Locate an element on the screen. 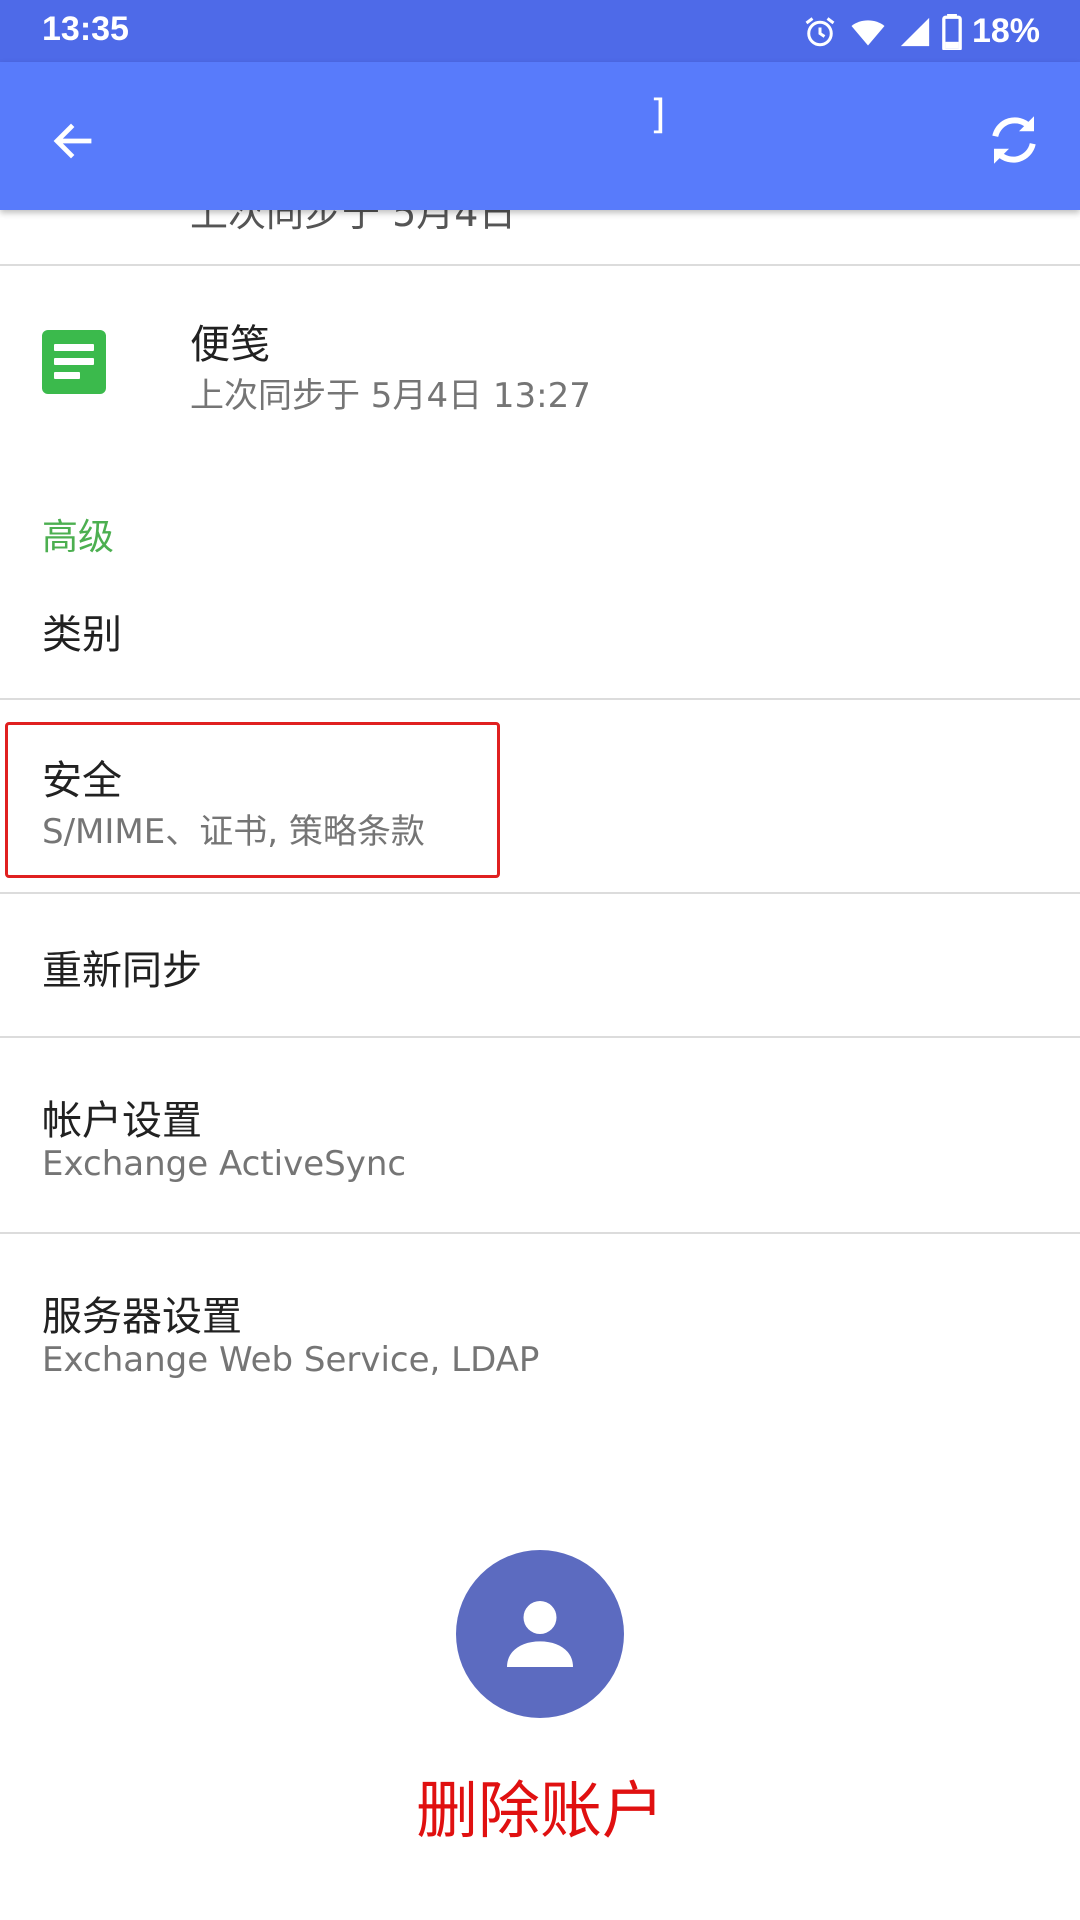  sync-button is located at coordinates (1014, 140).